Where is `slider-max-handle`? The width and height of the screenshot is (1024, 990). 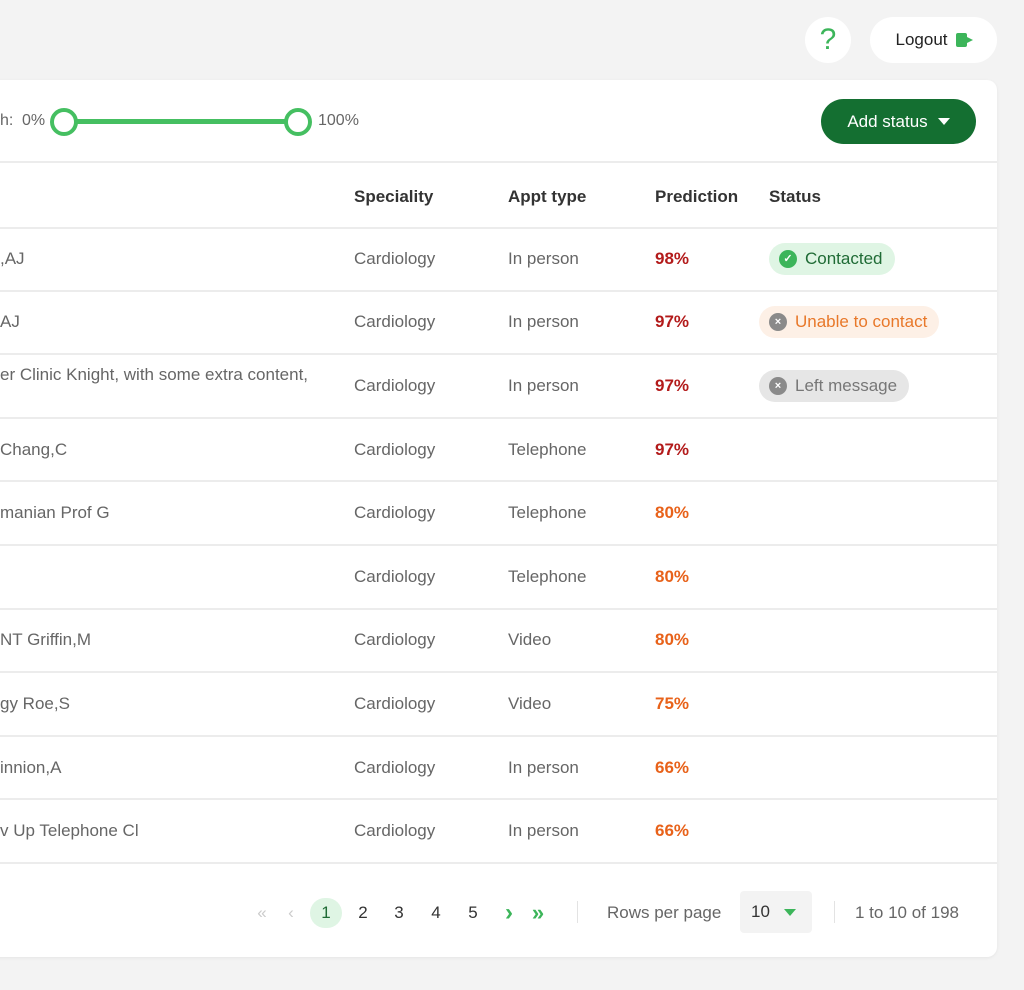 slider-max-handle is located at coordinates (298, 122).